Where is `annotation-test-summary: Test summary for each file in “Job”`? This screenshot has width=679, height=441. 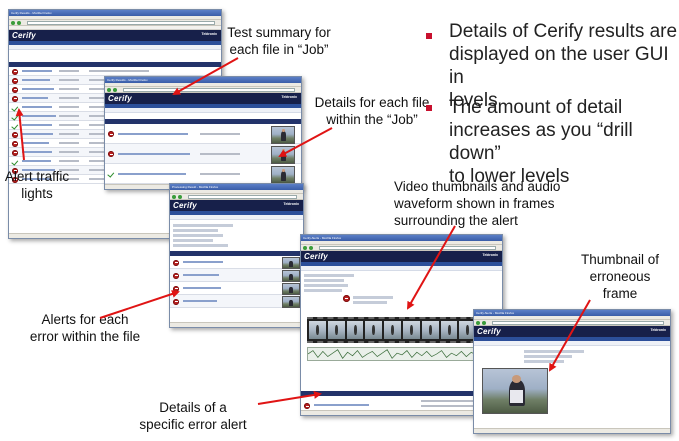 annotation-test-summary: Test summary for each file in “Job” is located at coordinates (279, 41).